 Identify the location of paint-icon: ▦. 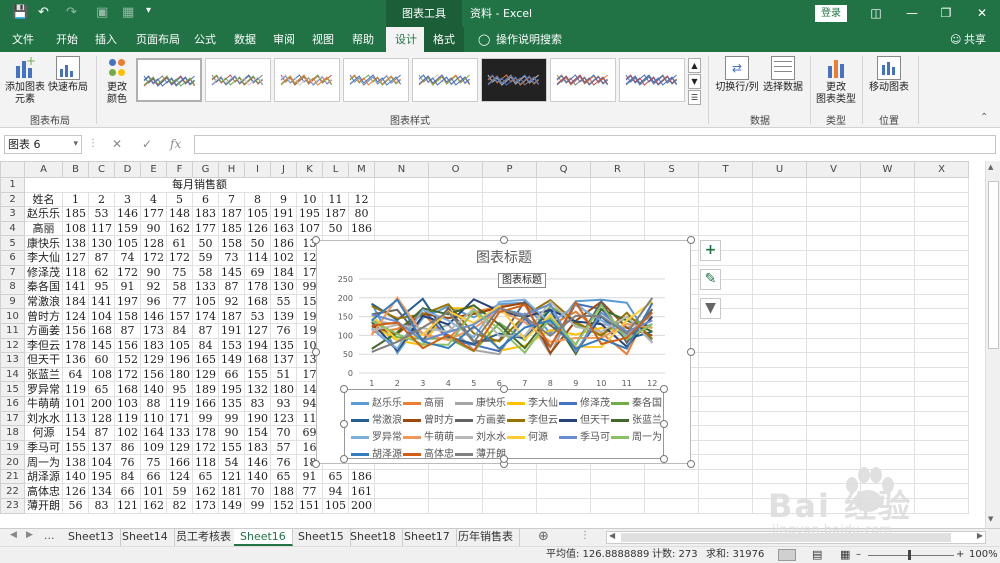
(128, 12).